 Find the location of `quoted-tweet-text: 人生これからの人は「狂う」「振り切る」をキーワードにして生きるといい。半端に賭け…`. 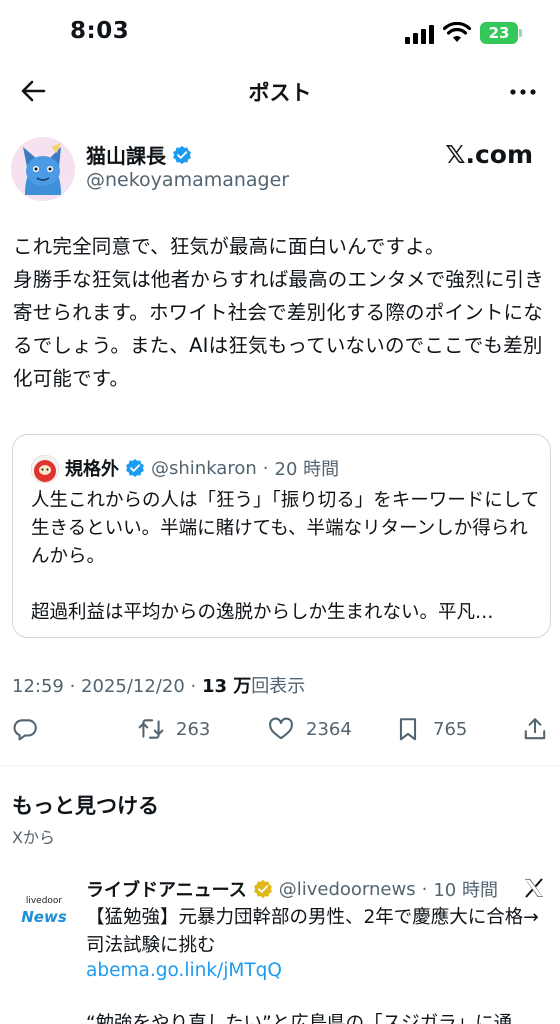

quoted-tweet-text: 人生これからの人は「狂う」「振り切る」をキーワードにして生きるといい。半端に賭け… is located at coordinates (285, 556).